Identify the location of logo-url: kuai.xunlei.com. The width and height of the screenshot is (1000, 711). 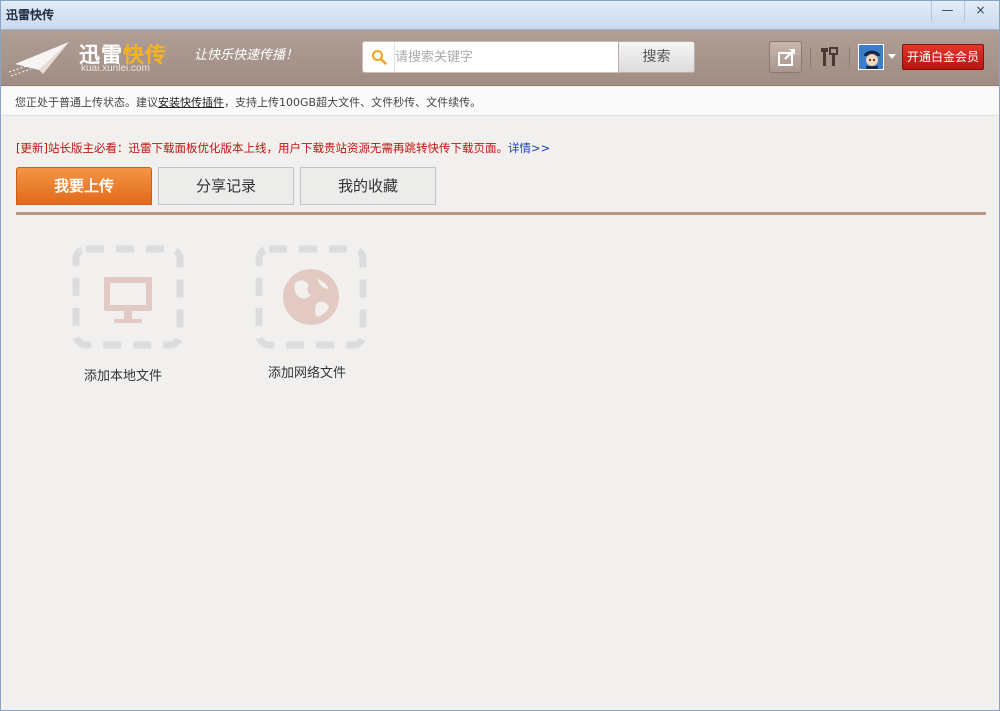
(115, 68).